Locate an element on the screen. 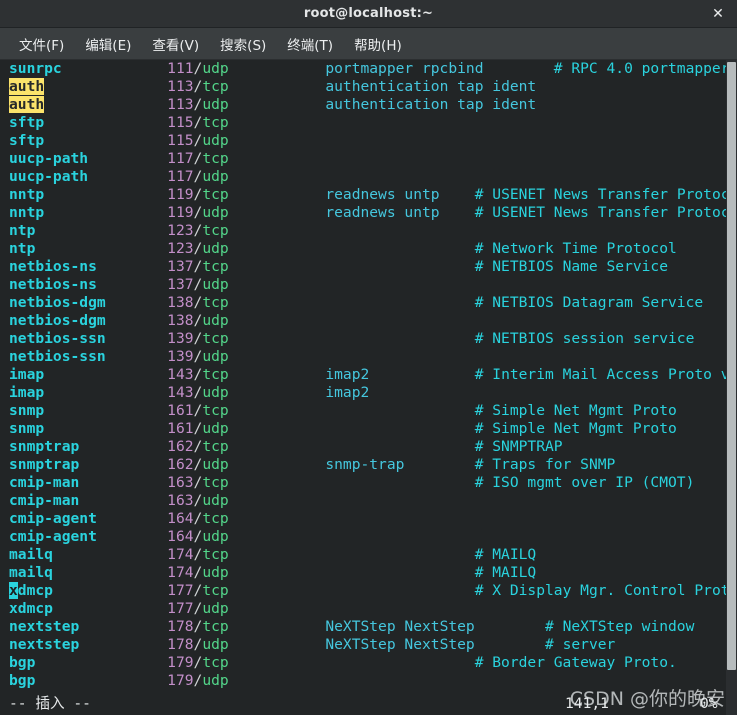  terminal-line: snmptrap 162/tcp # SNMPTRAP is located at coordinates (286, 446).